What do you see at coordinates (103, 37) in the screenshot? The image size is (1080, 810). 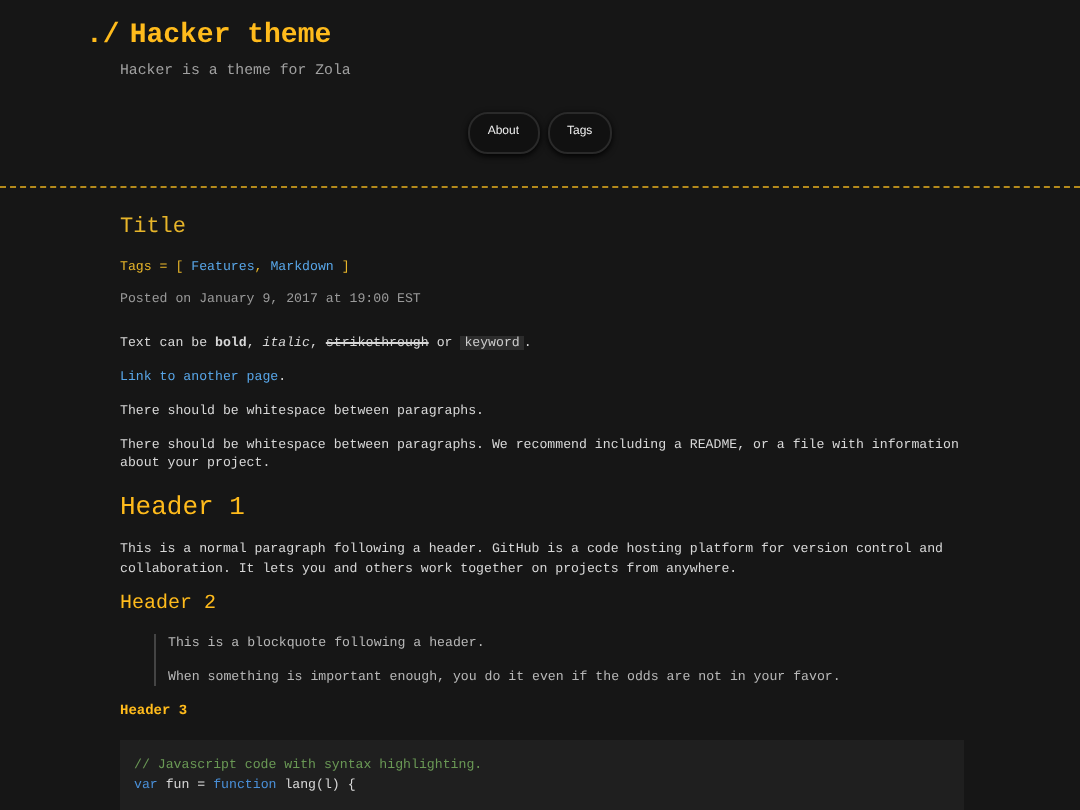 I see `prompt-symbol: ./` at bounding box center [103, 37].